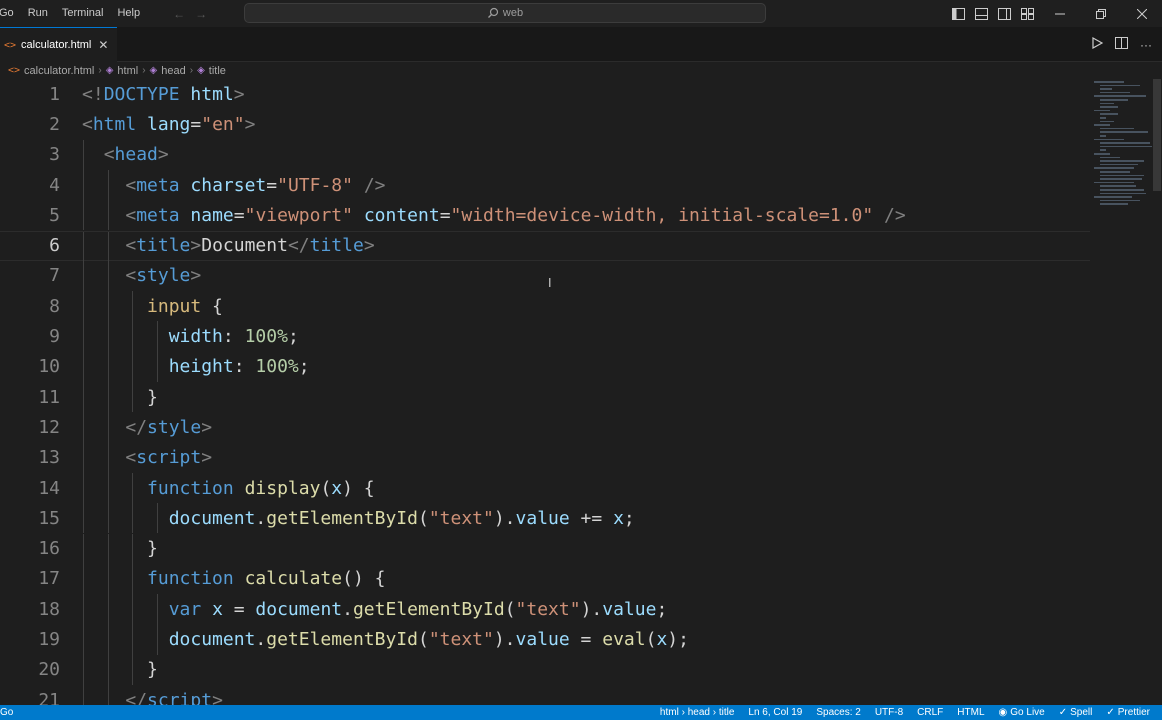 Image resolution: width=1162 pixels, height=720 pixels. I want to click on menu-terminal: Terminal, so click(83, 13).